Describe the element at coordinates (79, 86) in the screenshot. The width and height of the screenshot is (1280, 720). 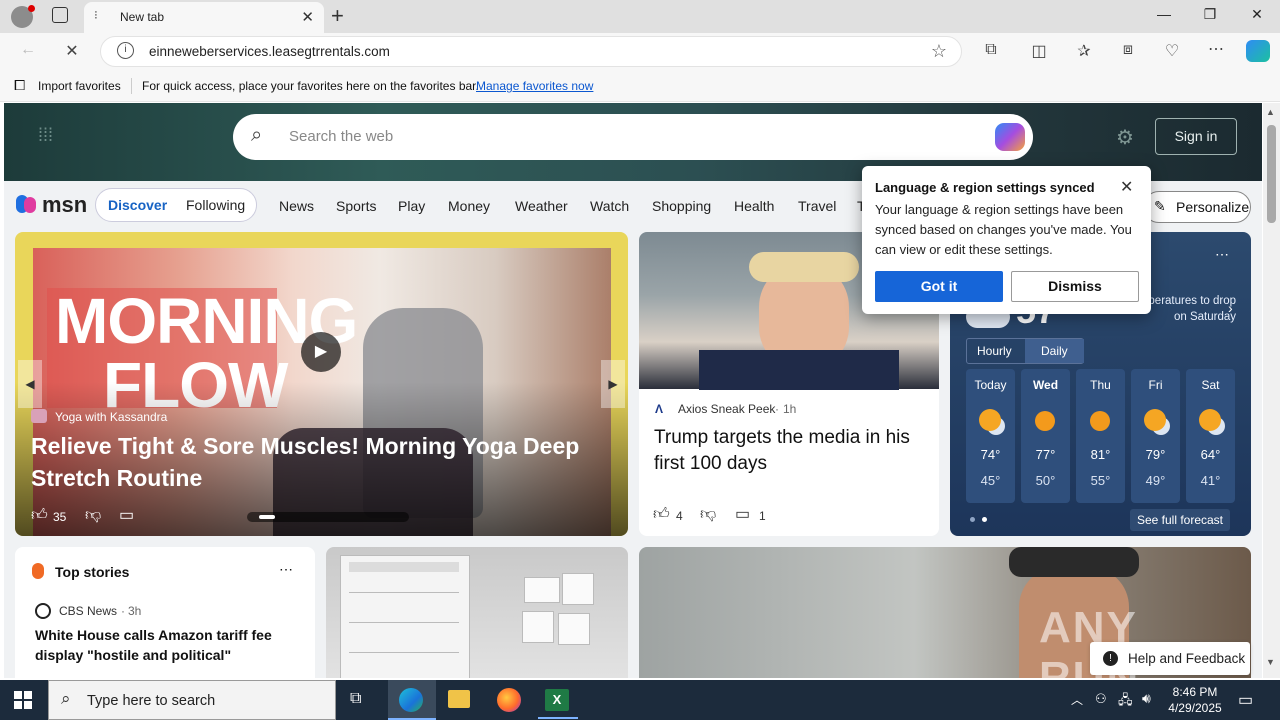
I see `import-favorites-button: Import favorites` at that location.